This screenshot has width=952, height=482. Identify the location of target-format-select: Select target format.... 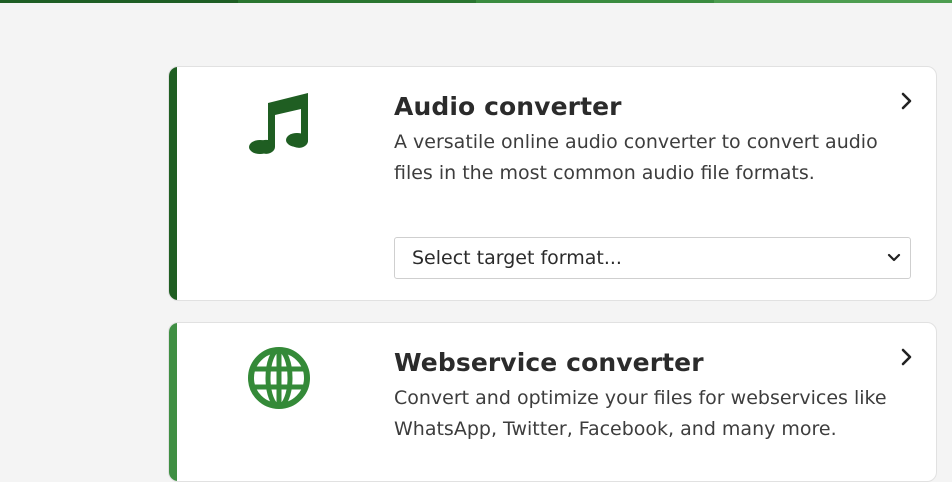
(652, 258).